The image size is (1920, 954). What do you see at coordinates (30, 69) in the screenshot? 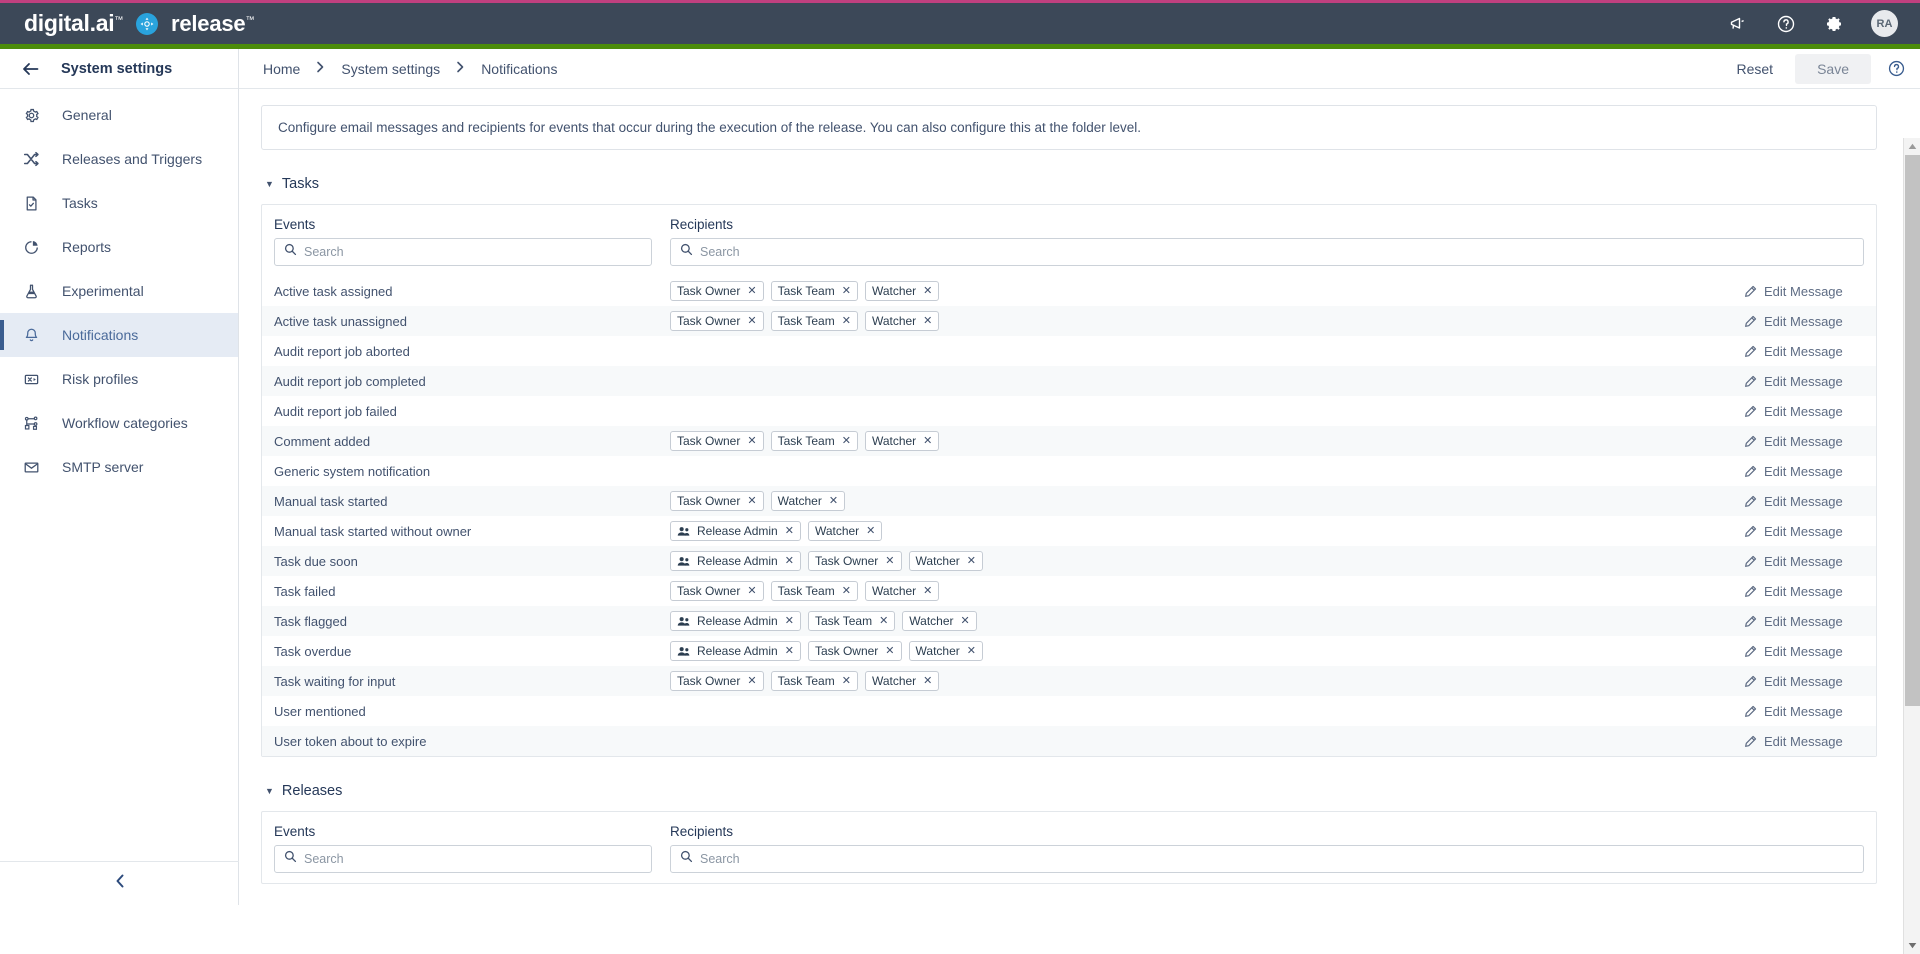
I see `arrow-left-icon` at bounding box center [30, 69].